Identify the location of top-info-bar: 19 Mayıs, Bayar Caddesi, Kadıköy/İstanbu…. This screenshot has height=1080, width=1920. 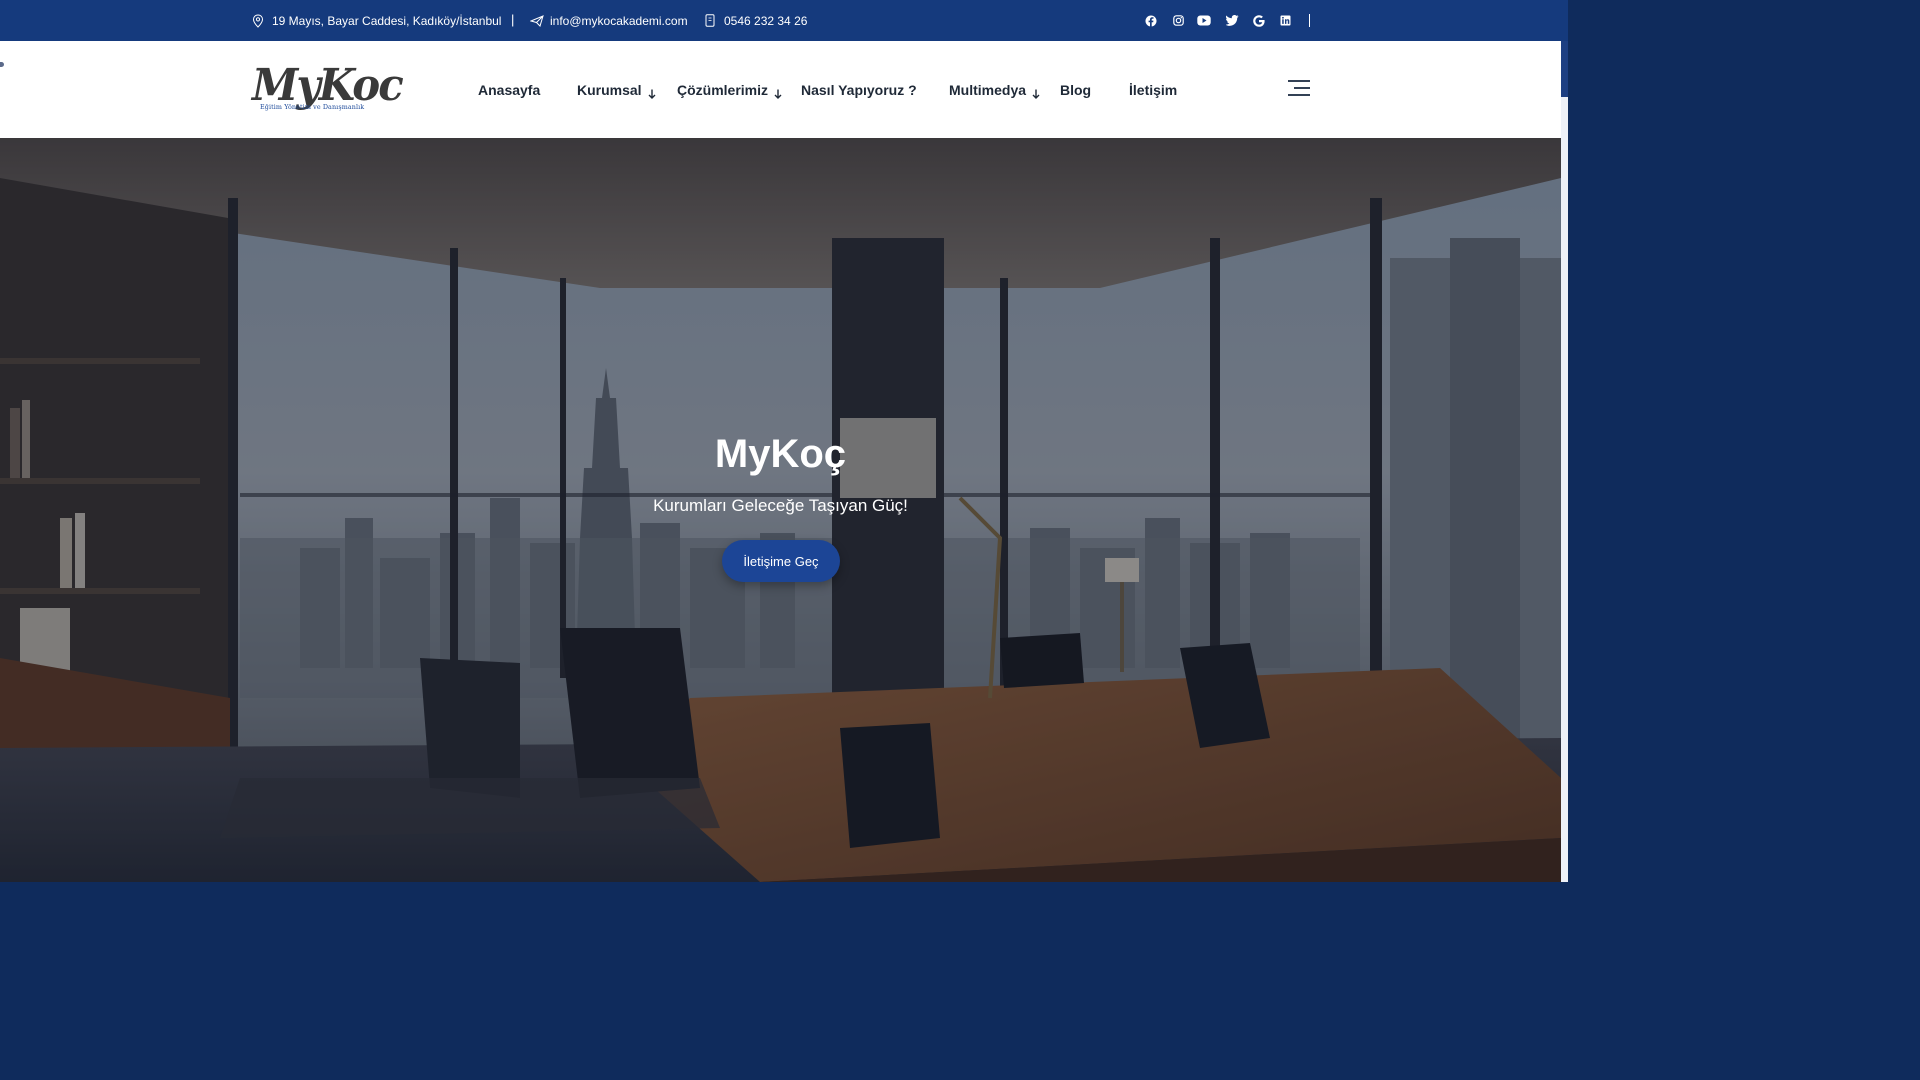
(784, 20).